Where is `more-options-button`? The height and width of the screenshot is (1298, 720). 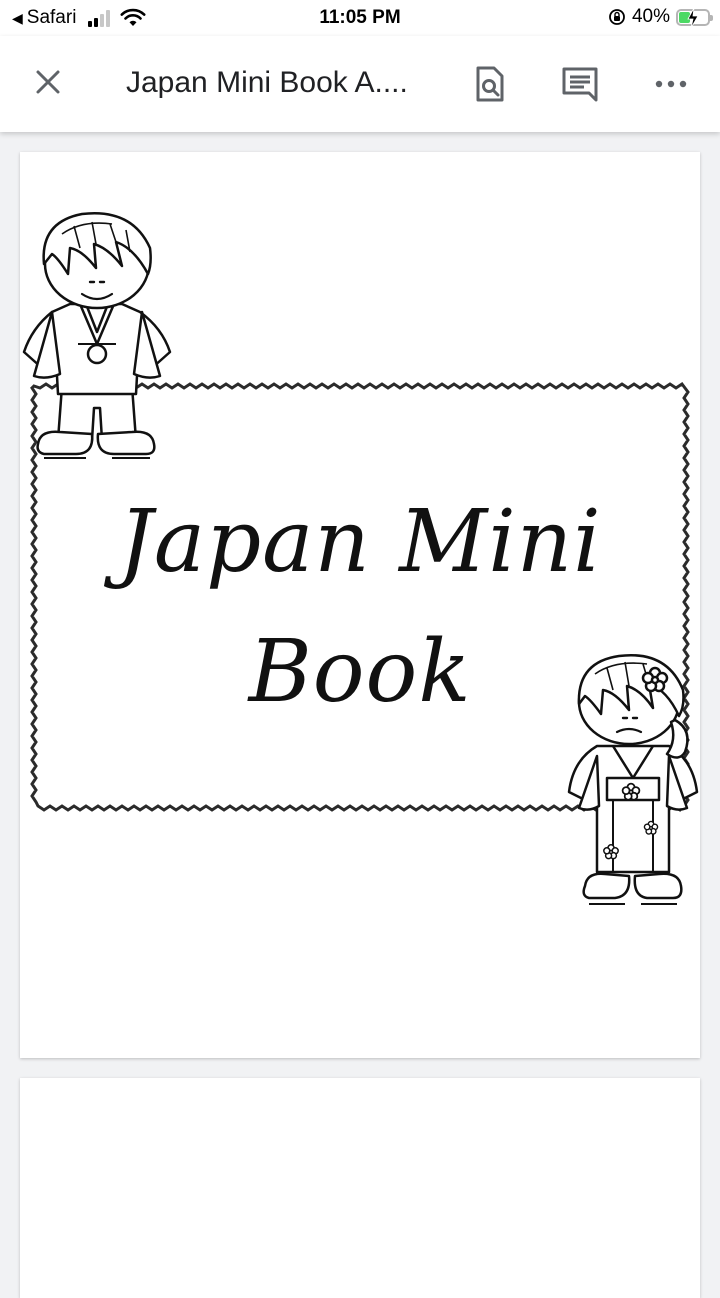 more-options-button is located at coordinates (671, 84).